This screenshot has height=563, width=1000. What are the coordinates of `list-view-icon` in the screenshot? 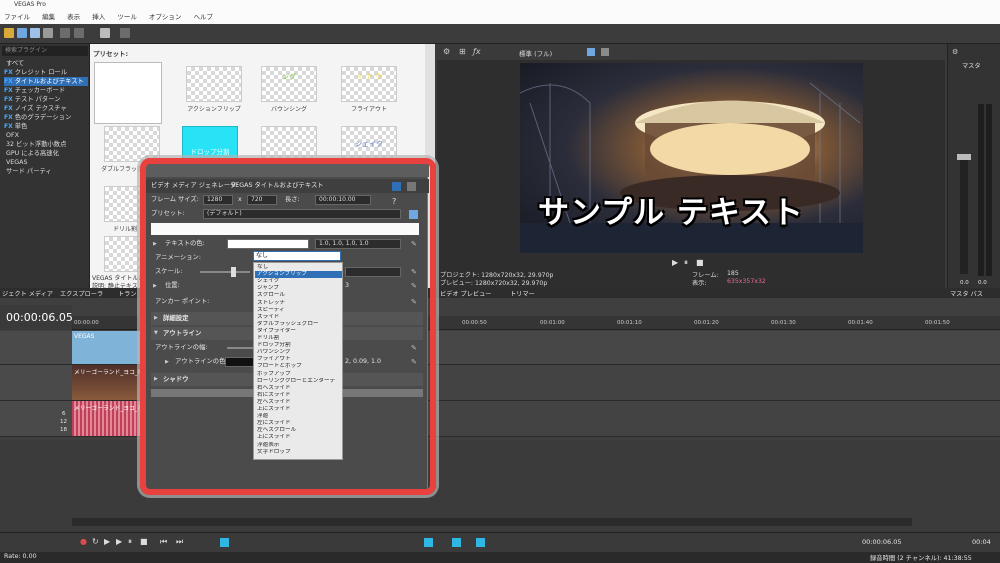 It's located at (411, 186).